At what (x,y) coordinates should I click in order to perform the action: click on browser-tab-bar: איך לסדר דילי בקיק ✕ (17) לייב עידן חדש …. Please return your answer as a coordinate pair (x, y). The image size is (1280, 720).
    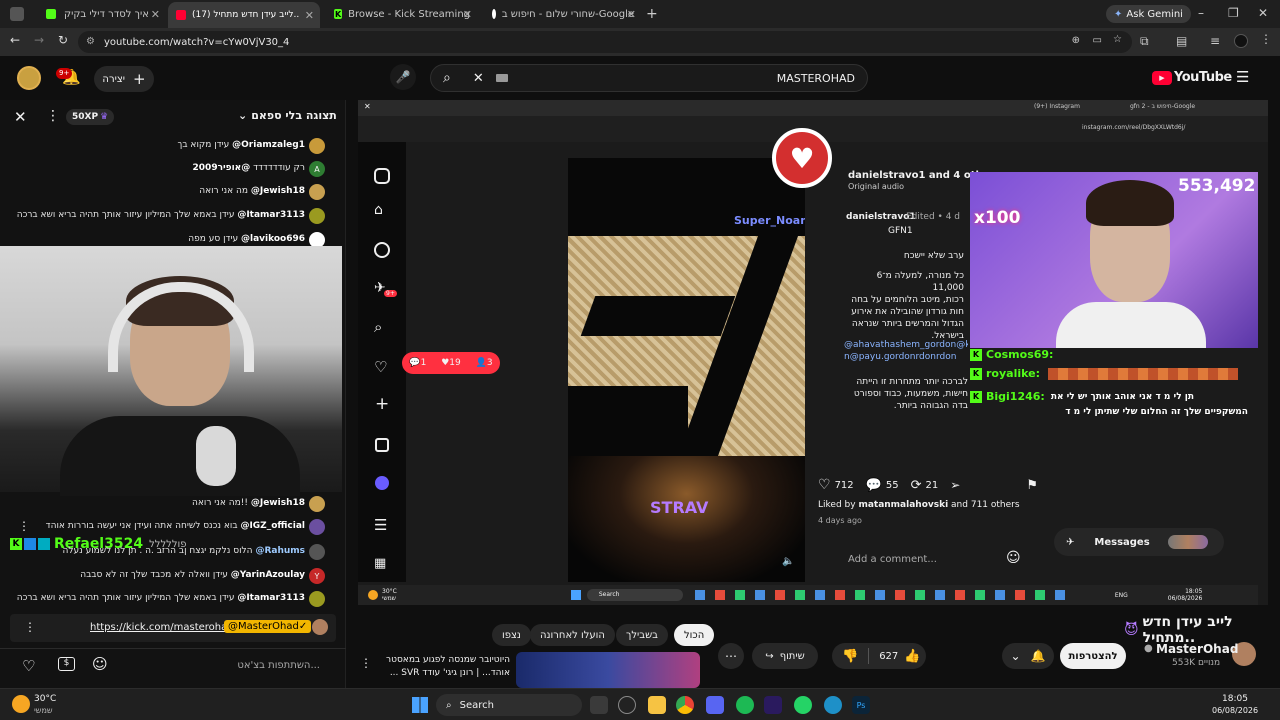
    Looking at the image, I should click on (640, 14).